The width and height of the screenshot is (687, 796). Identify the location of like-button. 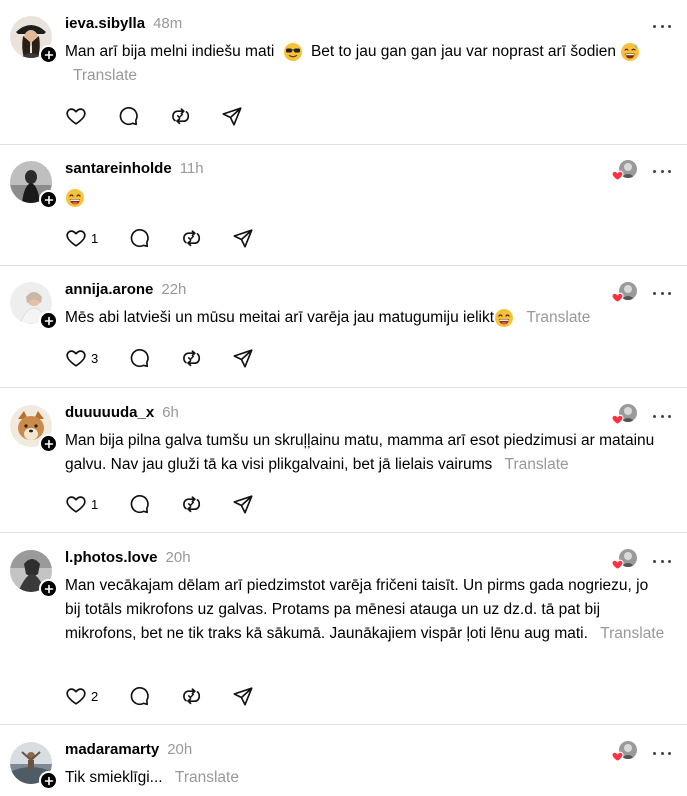
(76, 116).